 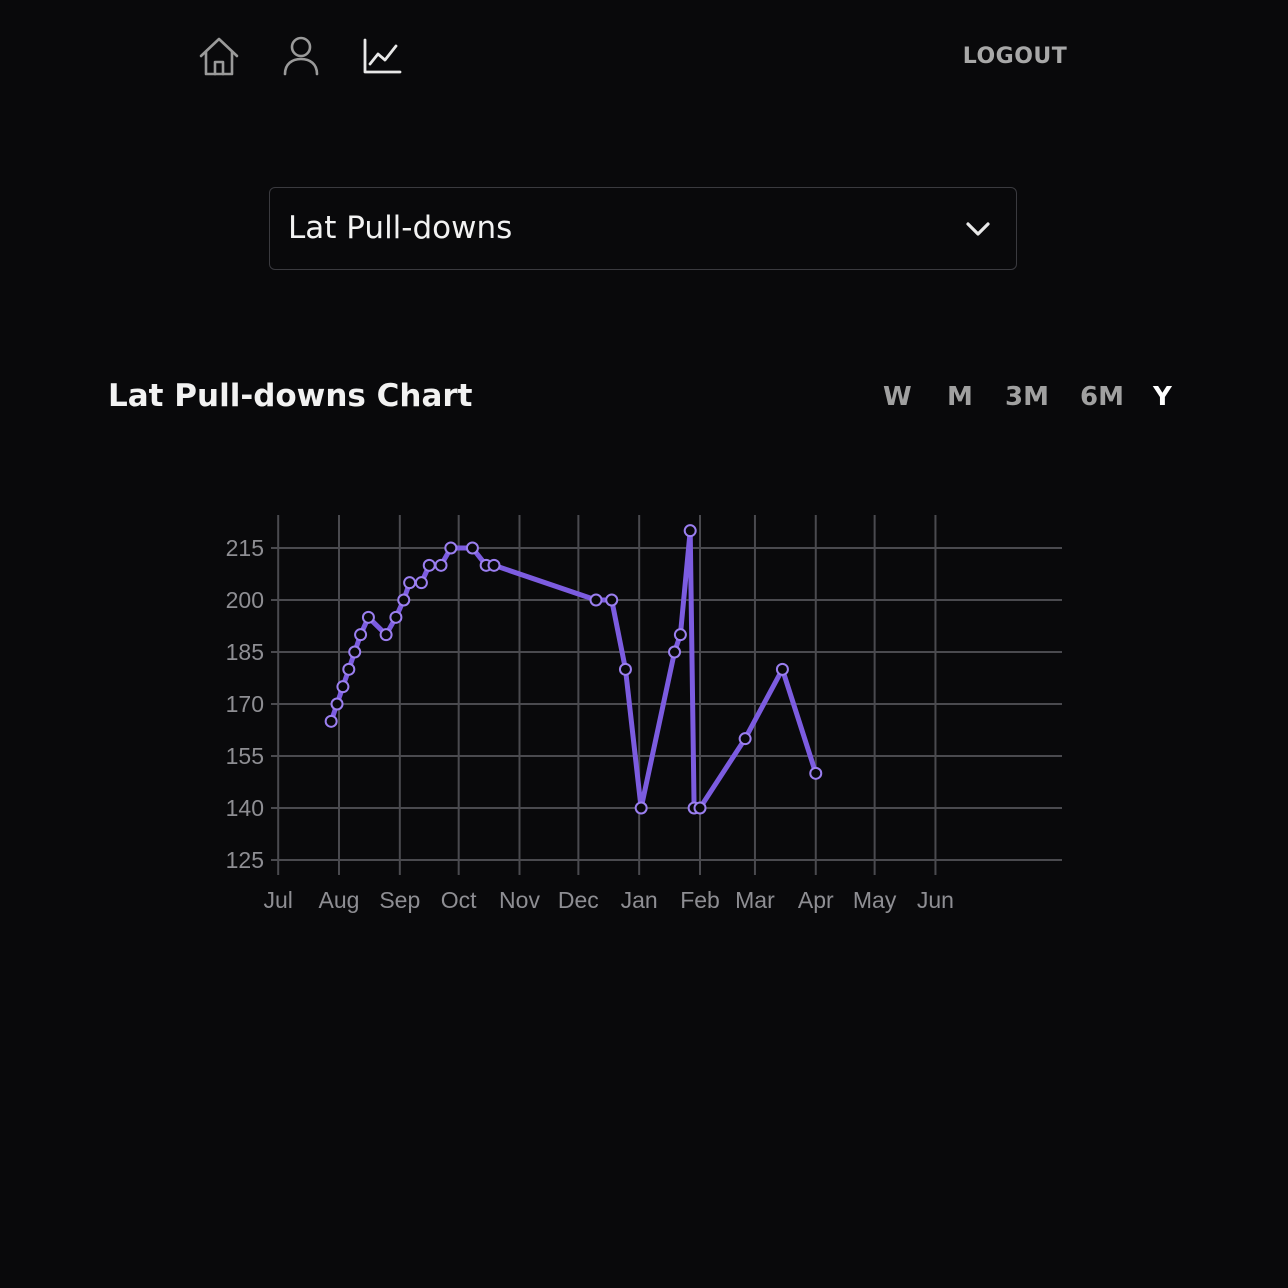 I want to click on x-tick-label: Apr, so click(x=816, y=900).